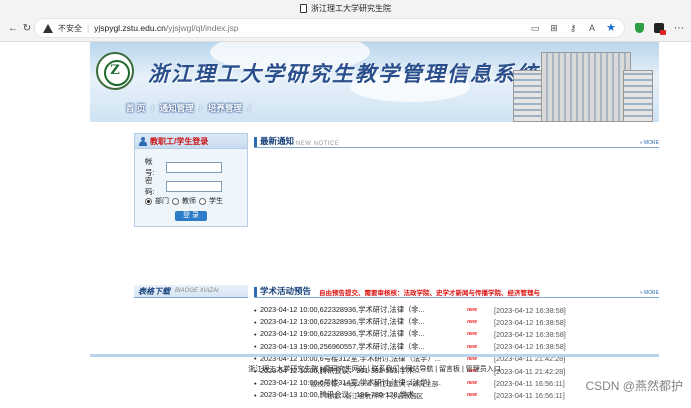 The image size is (691, 408). I want to click on notice-title: 最新通知, so click(277, 141).